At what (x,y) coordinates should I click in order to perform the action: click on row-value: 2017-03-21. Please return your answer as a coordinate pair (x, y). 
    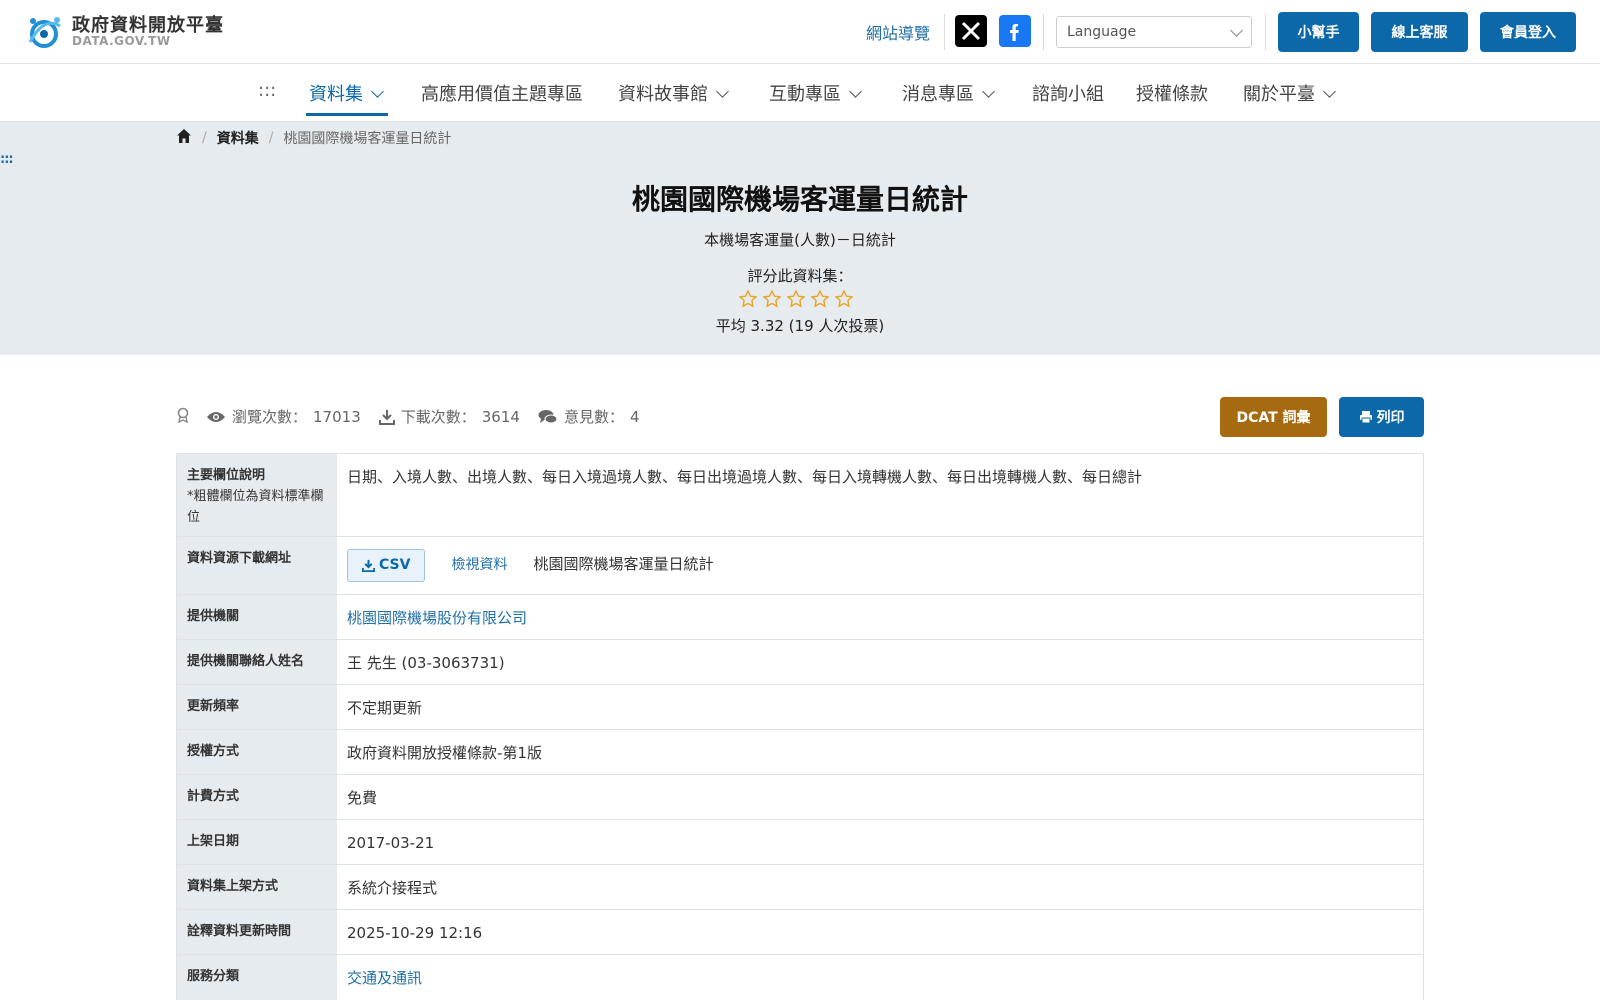
    Looking at the image, I should click on (880, 842).